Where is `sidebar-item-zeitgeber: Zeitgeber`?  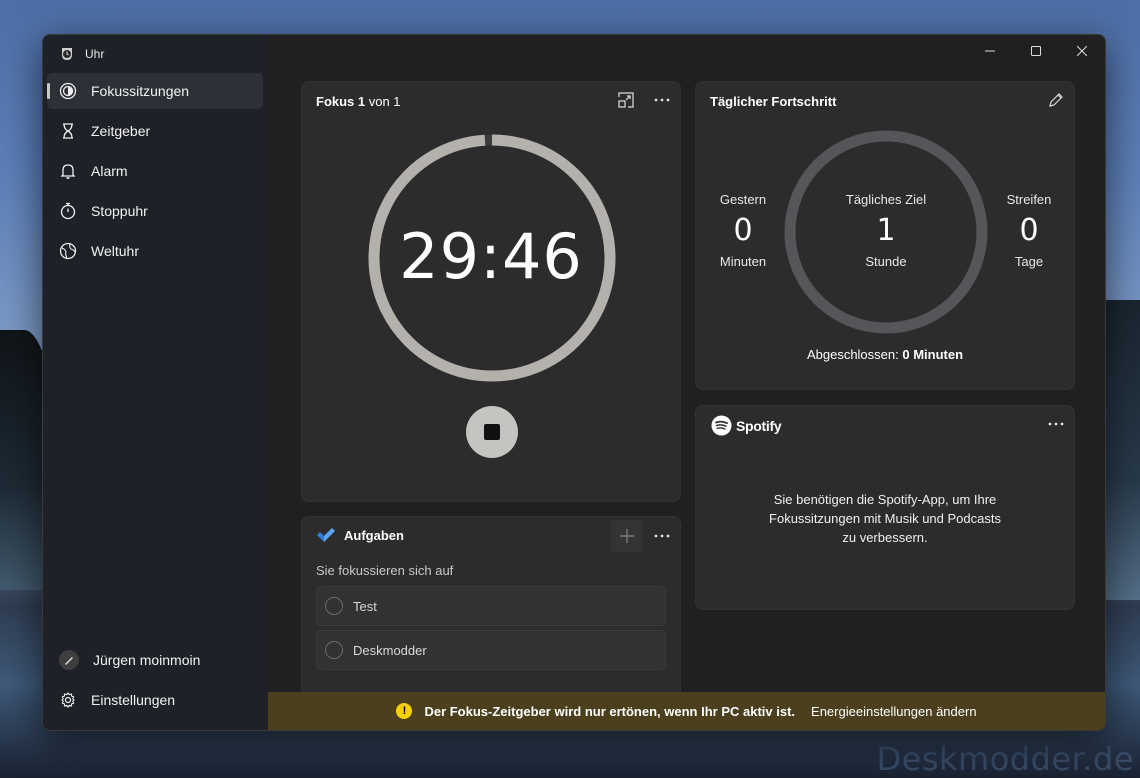 sidebar-item-zeitgeber: Zeitgeber is located at coordinates (155, 131).